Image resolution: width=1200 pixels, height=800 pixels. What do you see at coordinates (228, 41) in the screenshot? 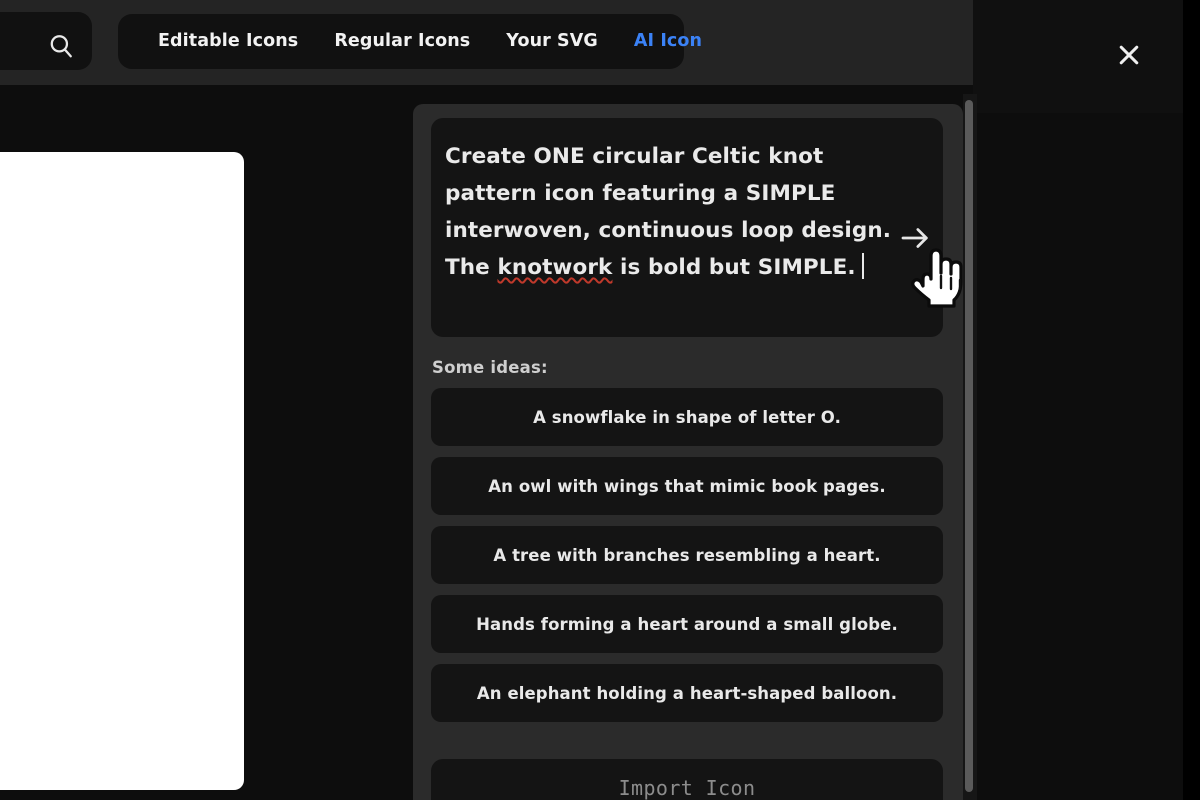
I see `tab-editable-icons: Editable Icons` at bounding box center [228, 41].